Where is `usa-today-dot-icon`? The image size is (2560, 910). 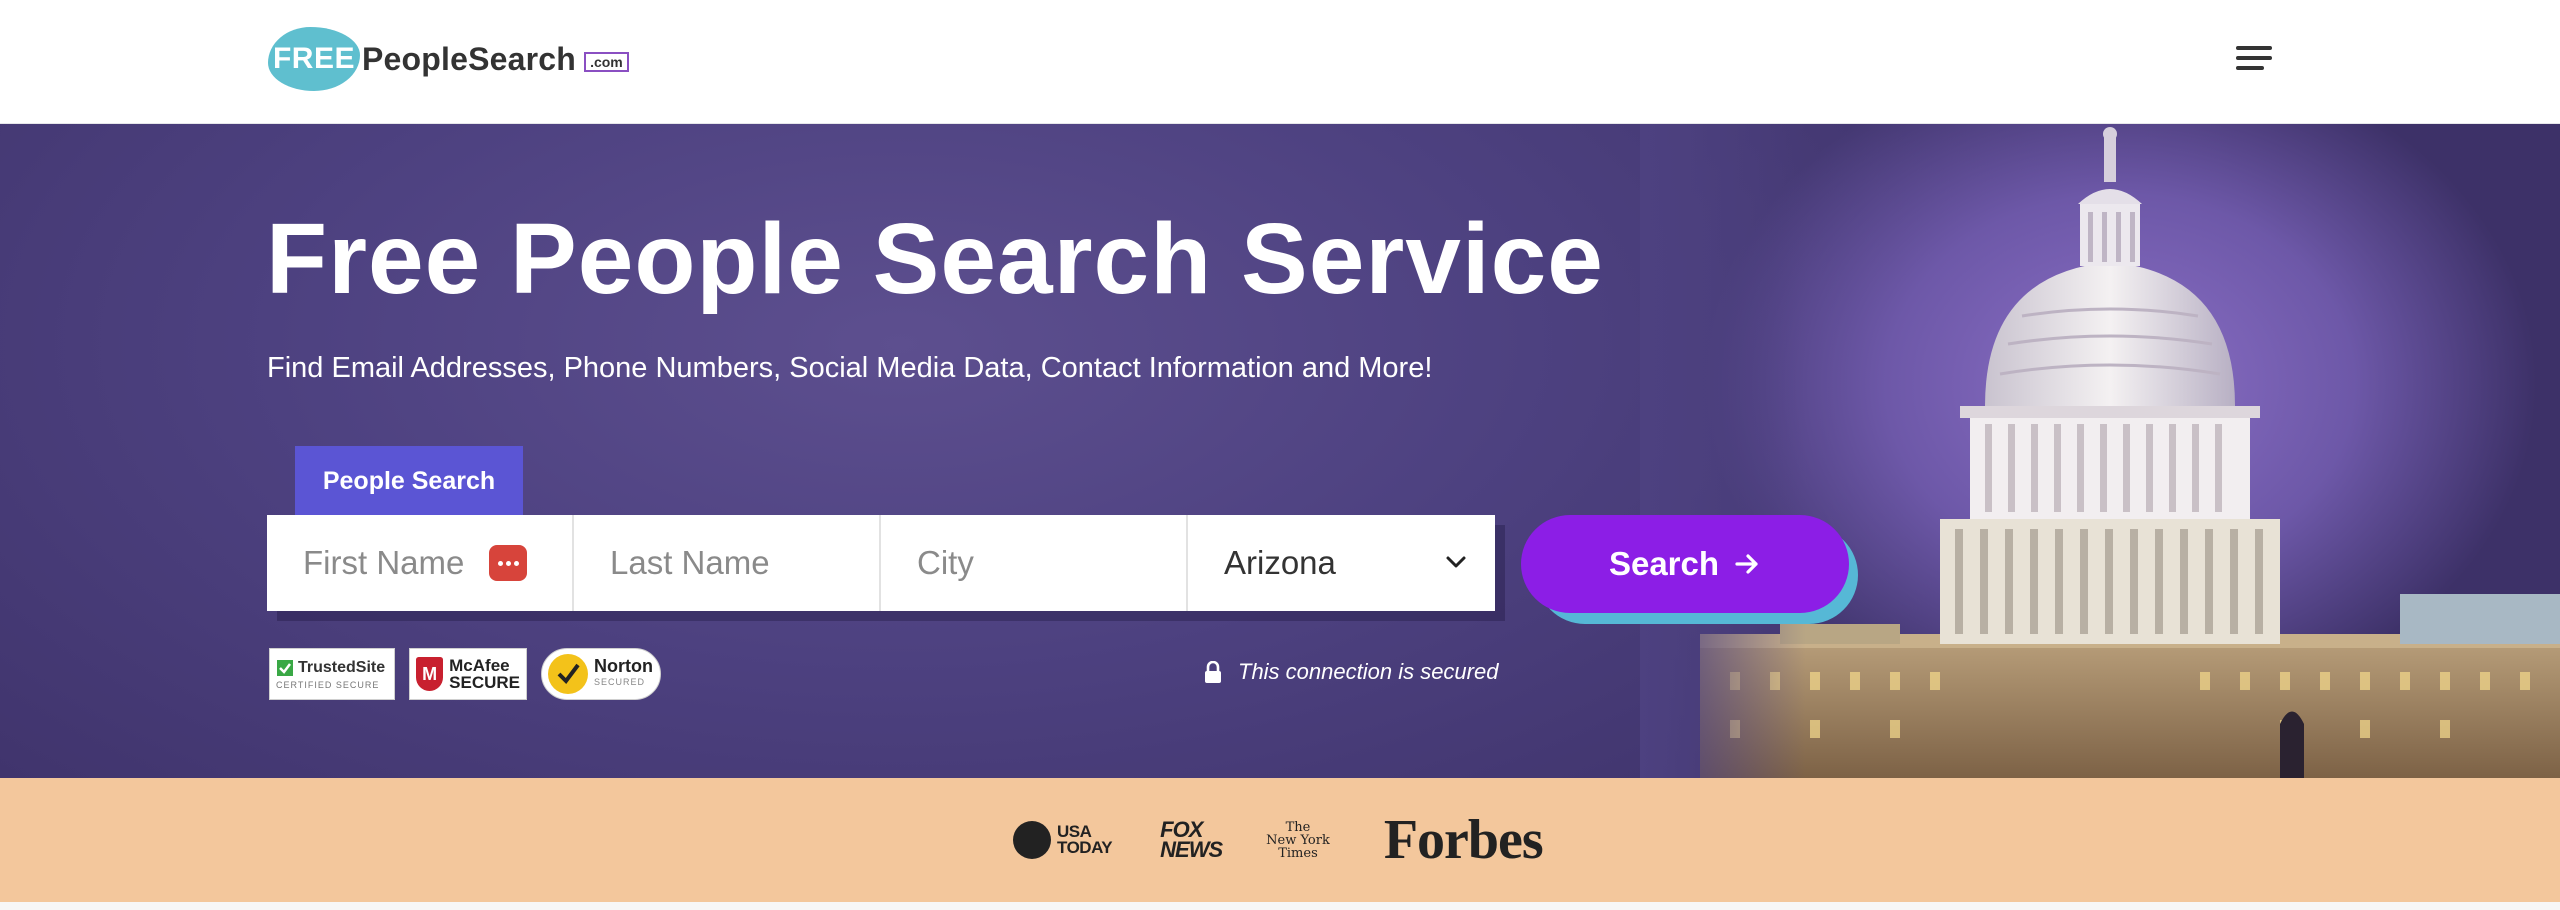
usa-today-dot-icon is located at coordinates (1032, 840).